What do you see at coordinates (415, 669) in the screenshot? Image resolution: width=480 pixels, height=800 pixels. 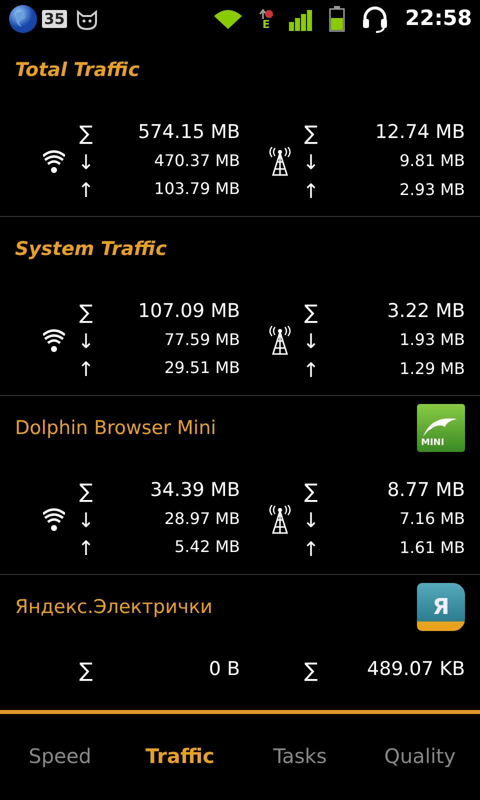 I see `traffic-value: 489.07 KB` at bounding box center [415, 669].